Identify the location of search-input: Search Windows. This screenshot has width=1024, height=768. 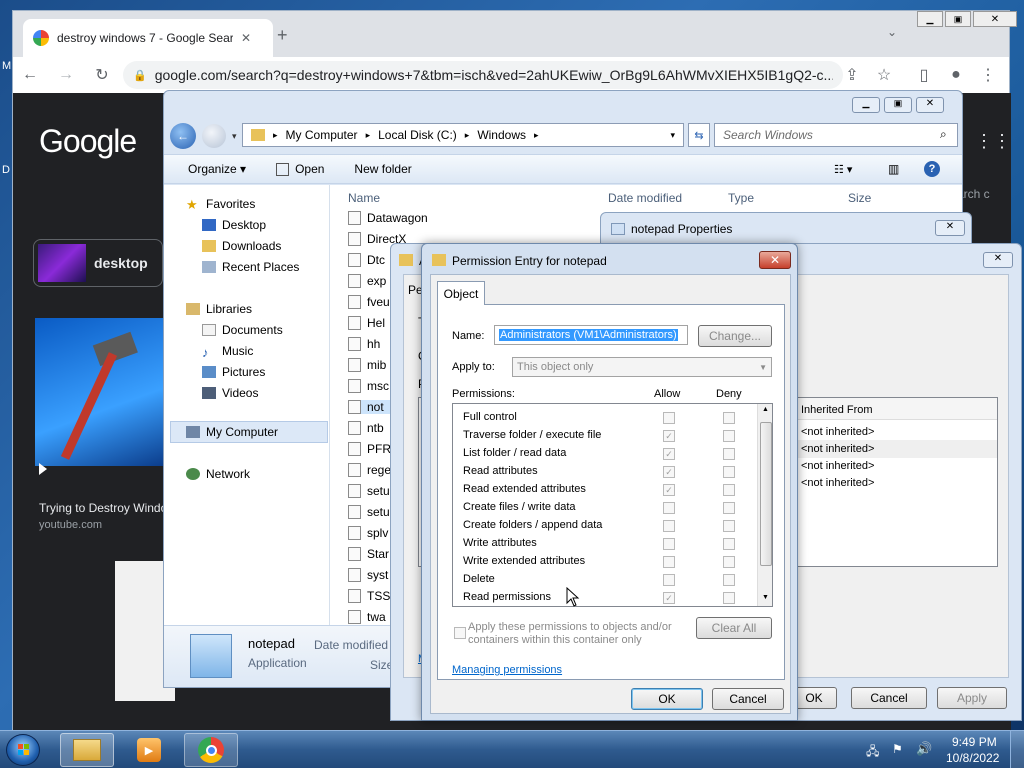
(836, 135).